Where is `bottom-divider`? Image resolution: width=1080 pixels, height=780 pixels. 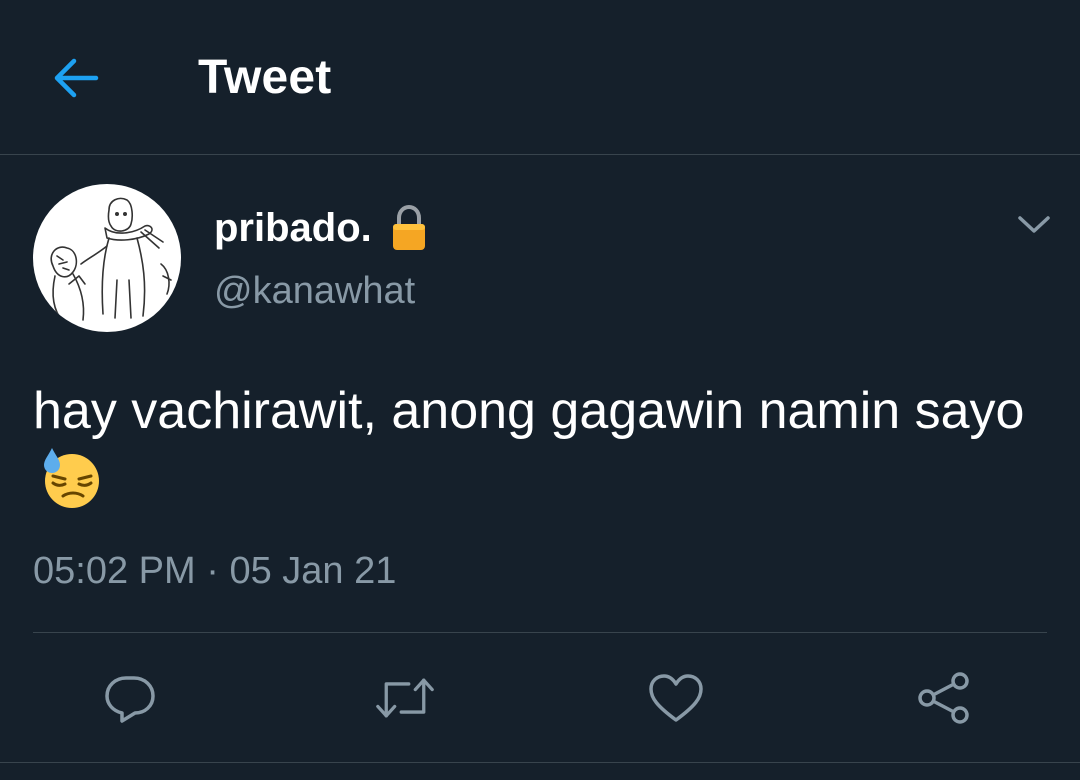 bottom-divider is located at coordinates (540, 762).